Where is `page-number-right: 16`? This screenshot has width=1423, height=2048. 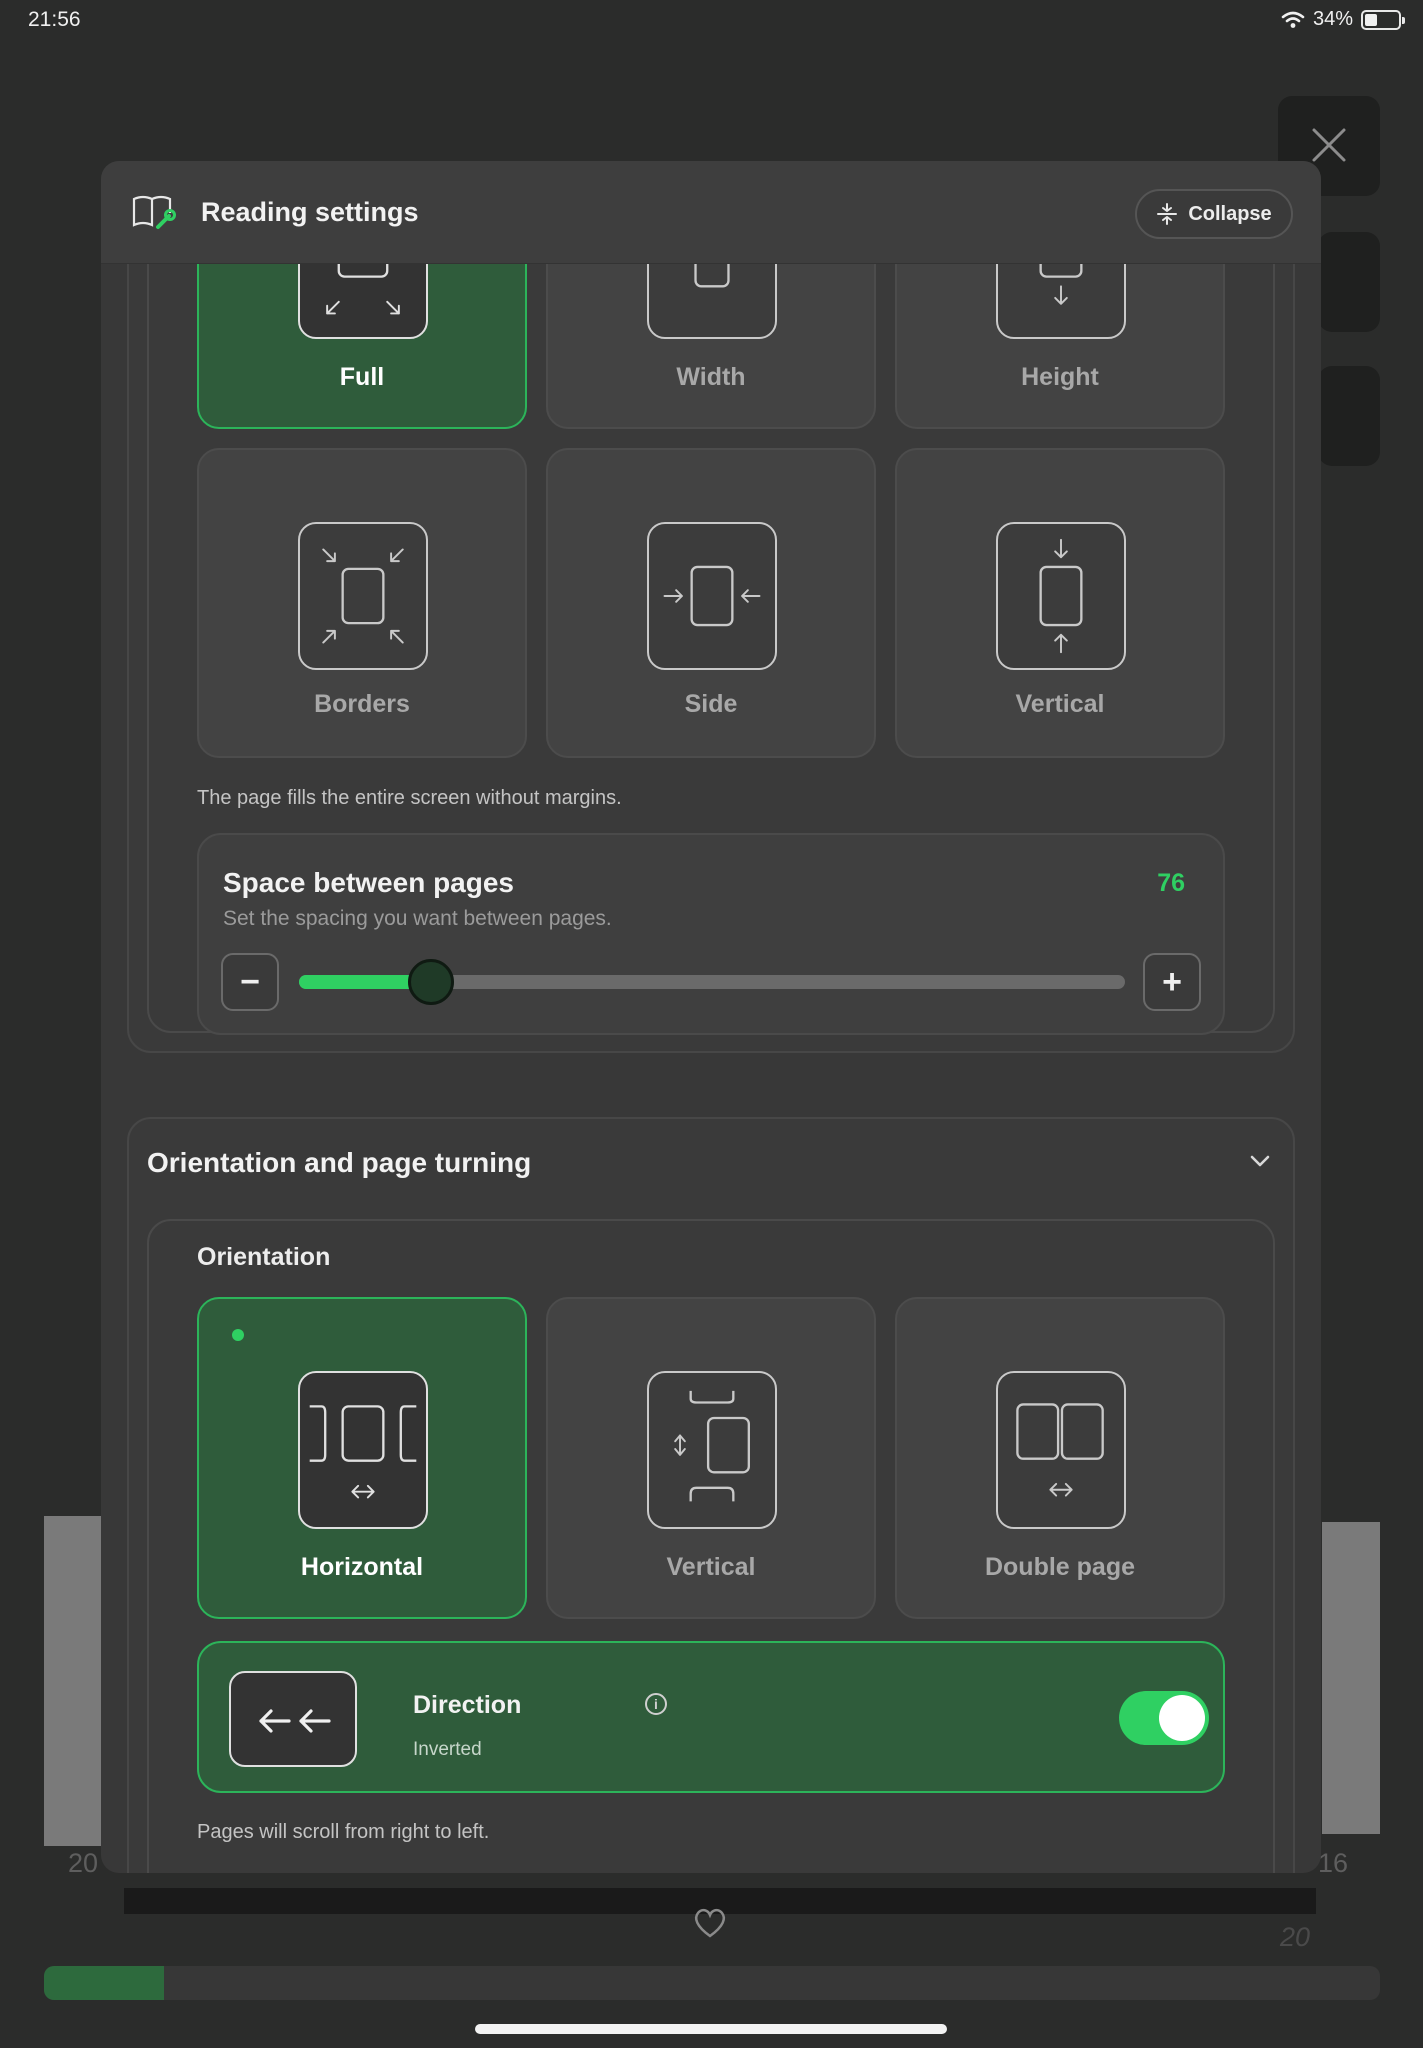
page-number-right: 16 is located at coordinates (1333, 1863).